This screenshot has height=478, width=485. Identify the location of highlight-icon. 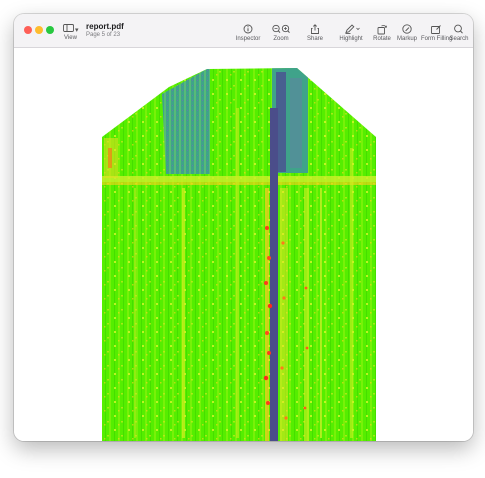
(352, 29).